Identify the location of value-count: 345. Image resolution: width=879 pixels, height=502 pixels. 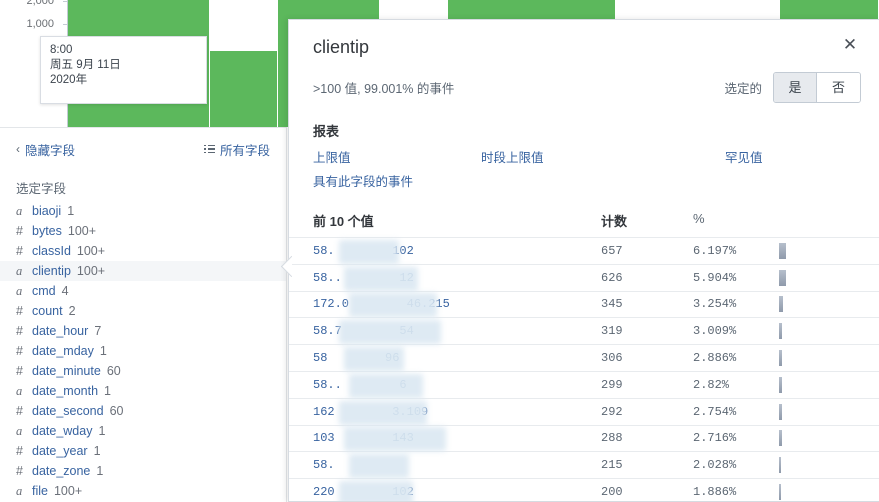
(612, 304).